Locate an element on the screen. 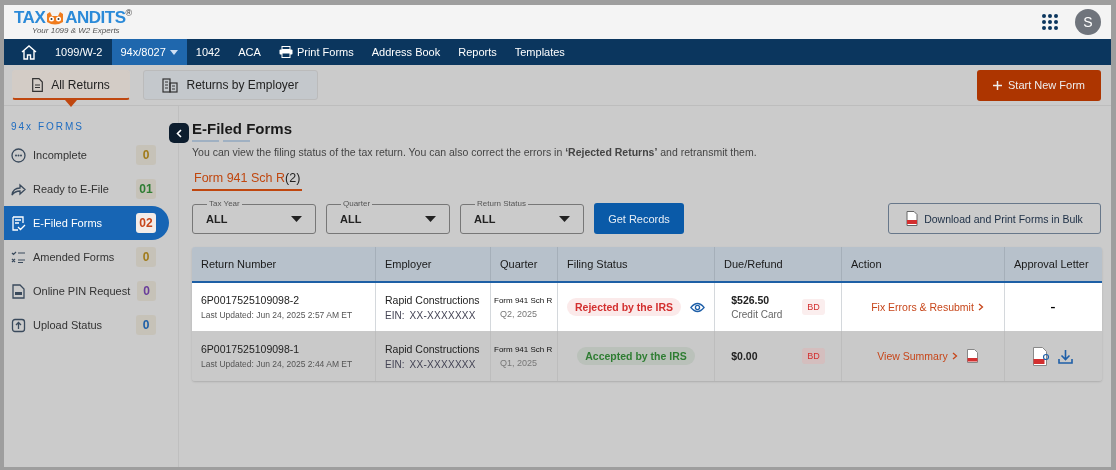  column-header: Return Number is located at coordinates (284, 264).